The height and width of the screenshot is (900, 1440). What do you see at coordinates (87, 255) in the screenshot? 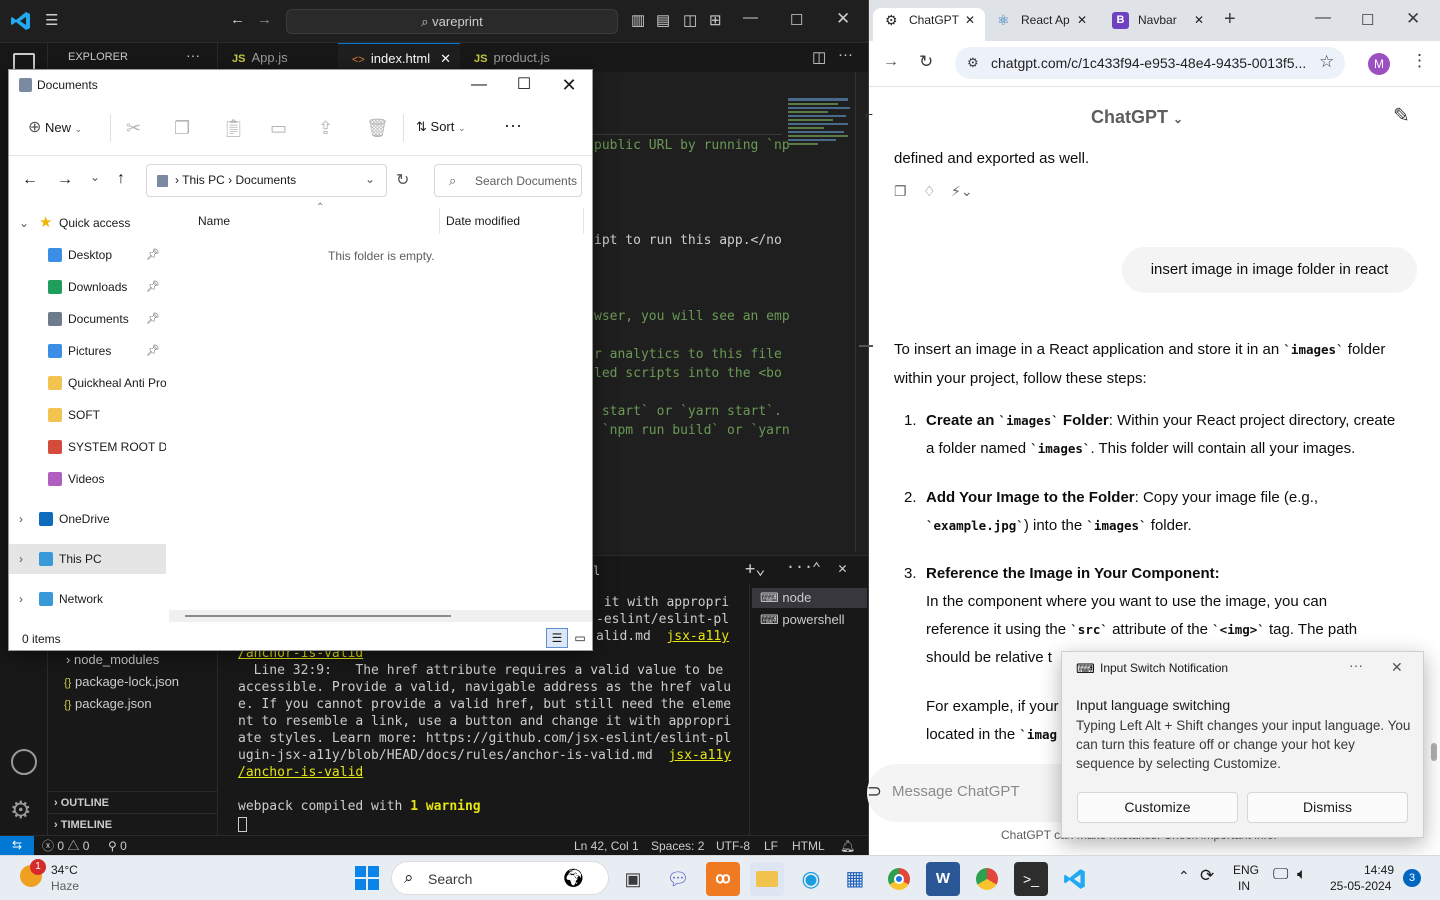
I see `nav-item-desktop: Desktop 📌︎` at bounding box center [87, 255].